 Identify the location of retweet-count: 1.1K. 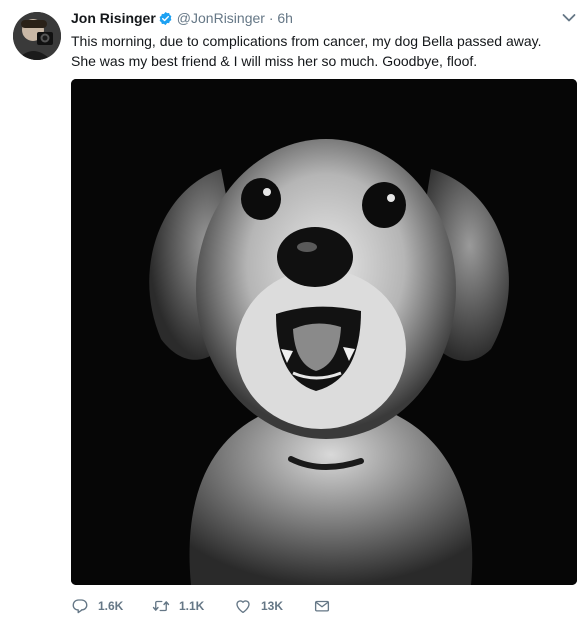
(192, 606).